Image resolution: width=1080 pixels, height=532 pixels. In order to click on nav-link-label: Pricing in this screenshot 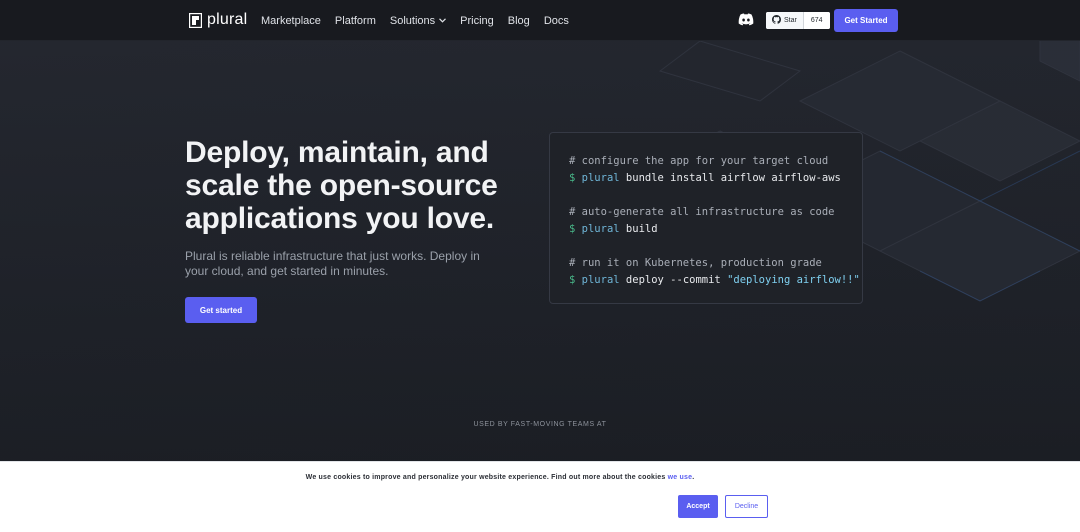, I will do `click(477, 20)`.